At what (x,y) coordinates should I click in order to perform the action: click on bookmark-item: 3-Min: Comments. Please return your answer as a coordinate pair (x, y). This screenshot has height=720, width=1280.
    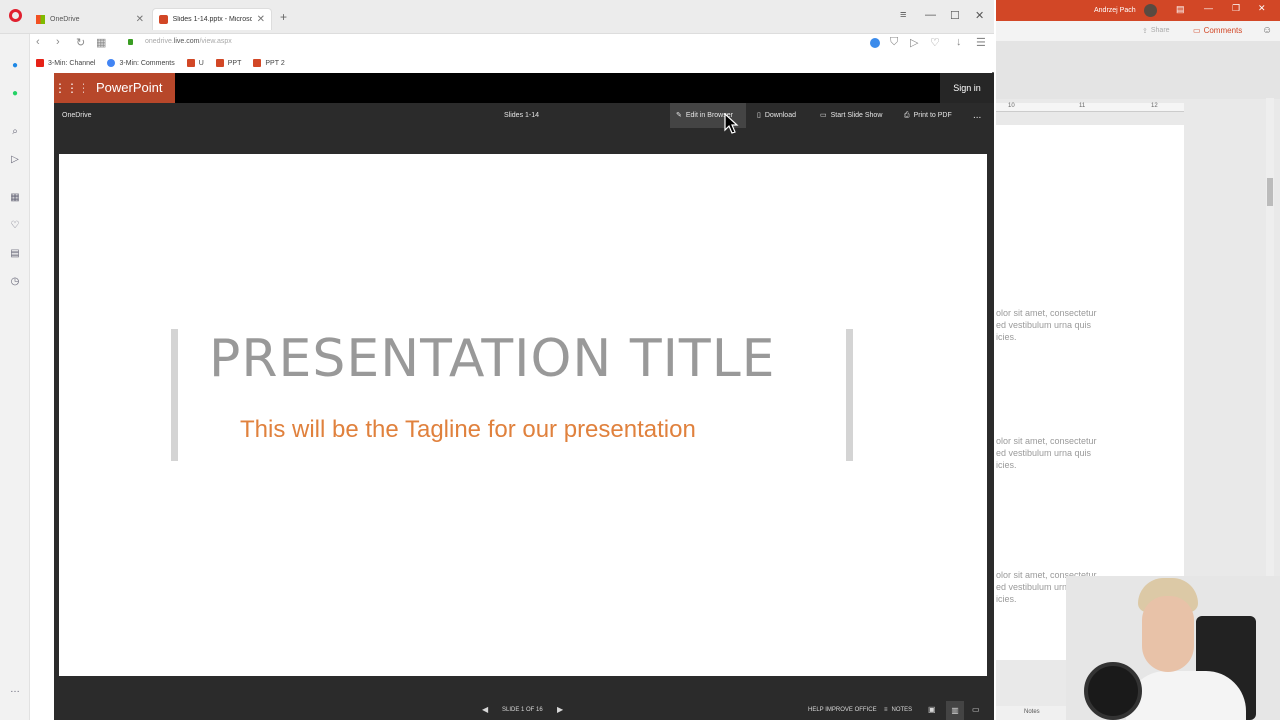
    Looking at the image, I should click on (141, 63).